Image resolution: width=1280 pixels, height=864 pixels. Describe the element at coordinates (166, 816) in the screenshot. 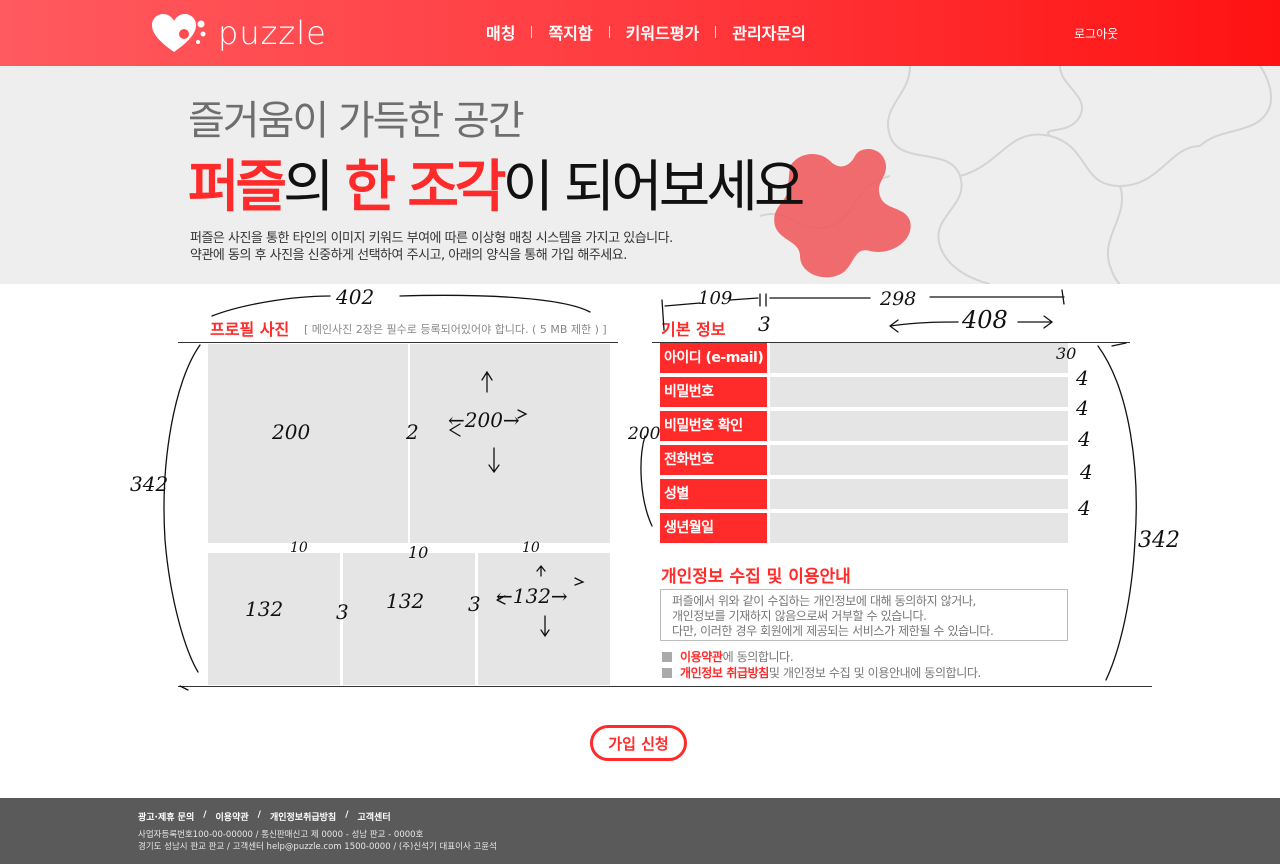

I see `footer-link-ad: 광고·제휴 문의` at that location.